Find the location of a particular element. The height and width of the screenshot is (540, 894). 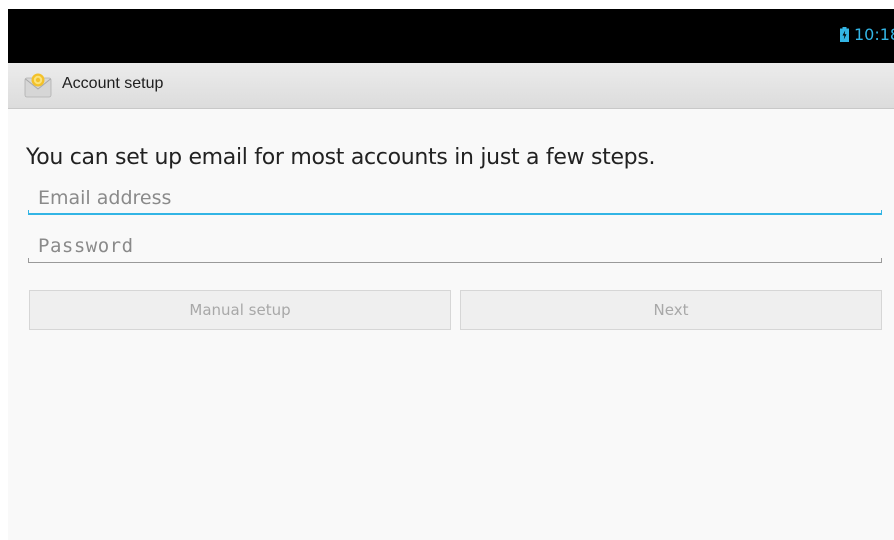

password-field-container is located at coordinates (455, 246).